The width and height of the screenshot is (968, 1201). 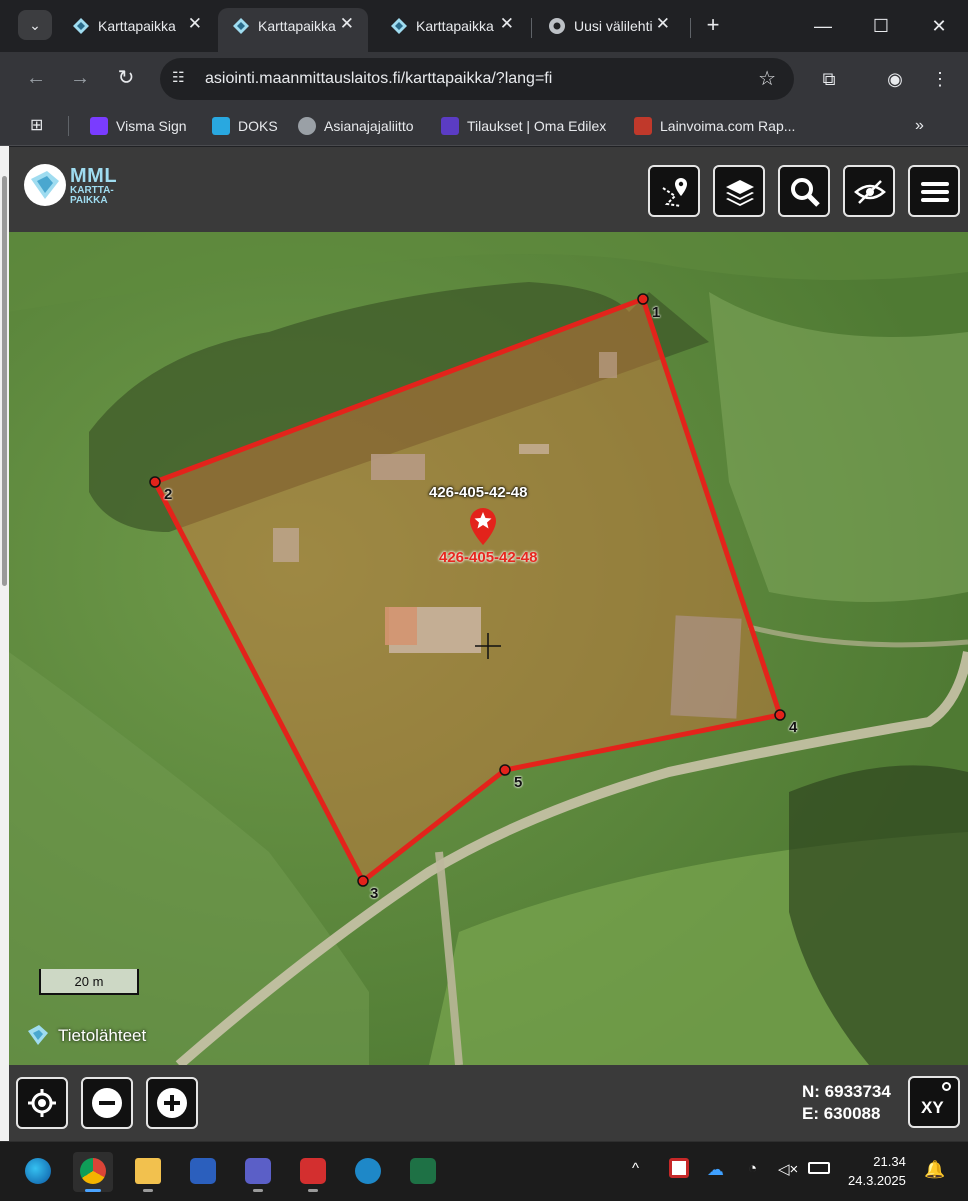 I want to click on excel-icon, so click(x=423, y=1171).